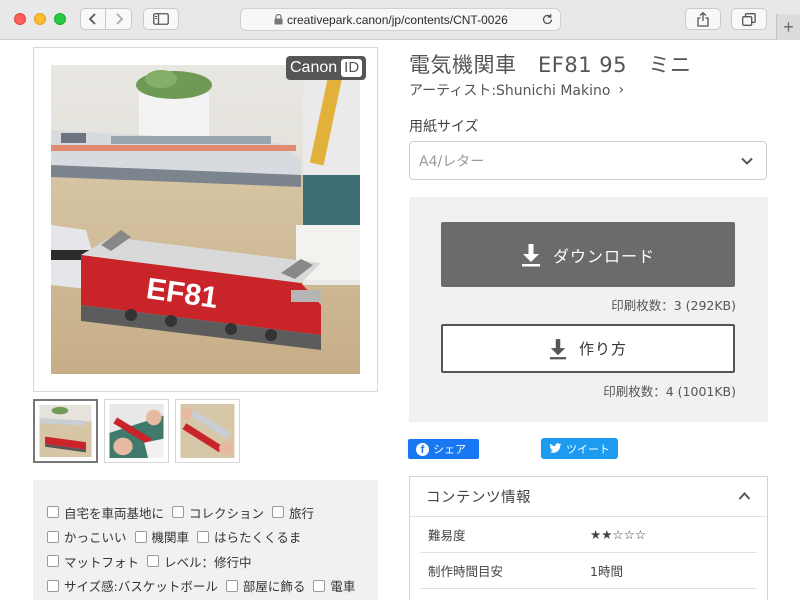 The image size is (800, 600). I want to click on tag-label: レベル：修行中, so click(208, 562).